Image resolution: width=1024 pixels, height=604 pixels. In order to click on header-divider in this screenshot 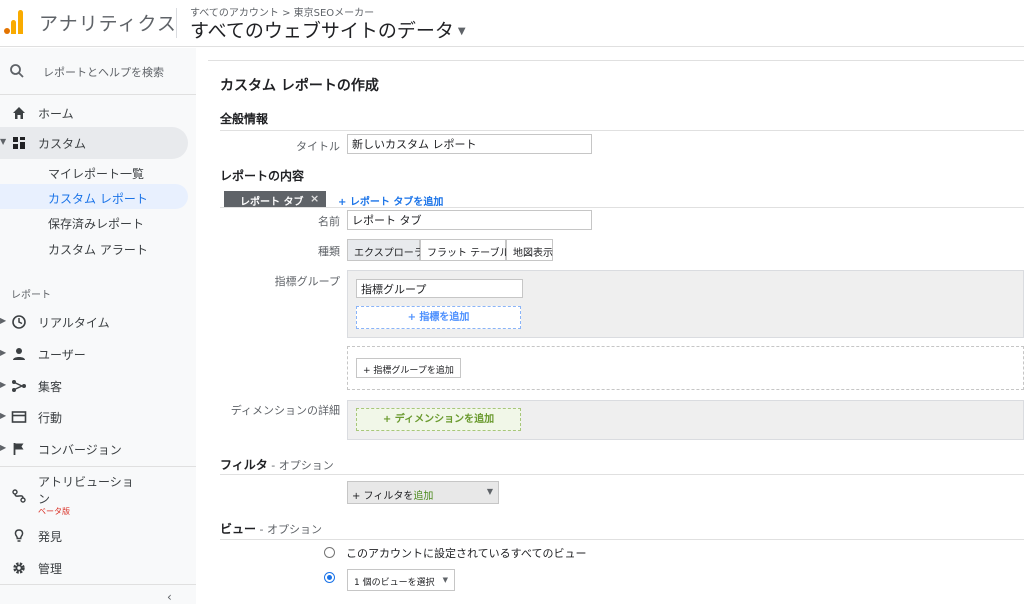, I will do `click(176, 23)`.